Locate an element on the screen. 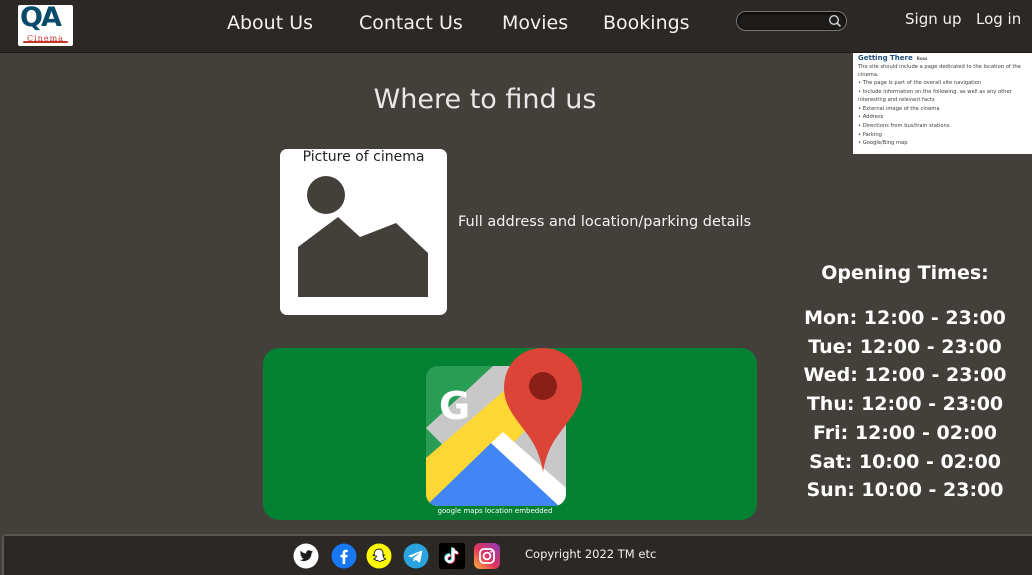 This screenshot has width=1032, height=575. hours-row: Wed: 12:00 - 23:00 is located at coordinates (905, 375).